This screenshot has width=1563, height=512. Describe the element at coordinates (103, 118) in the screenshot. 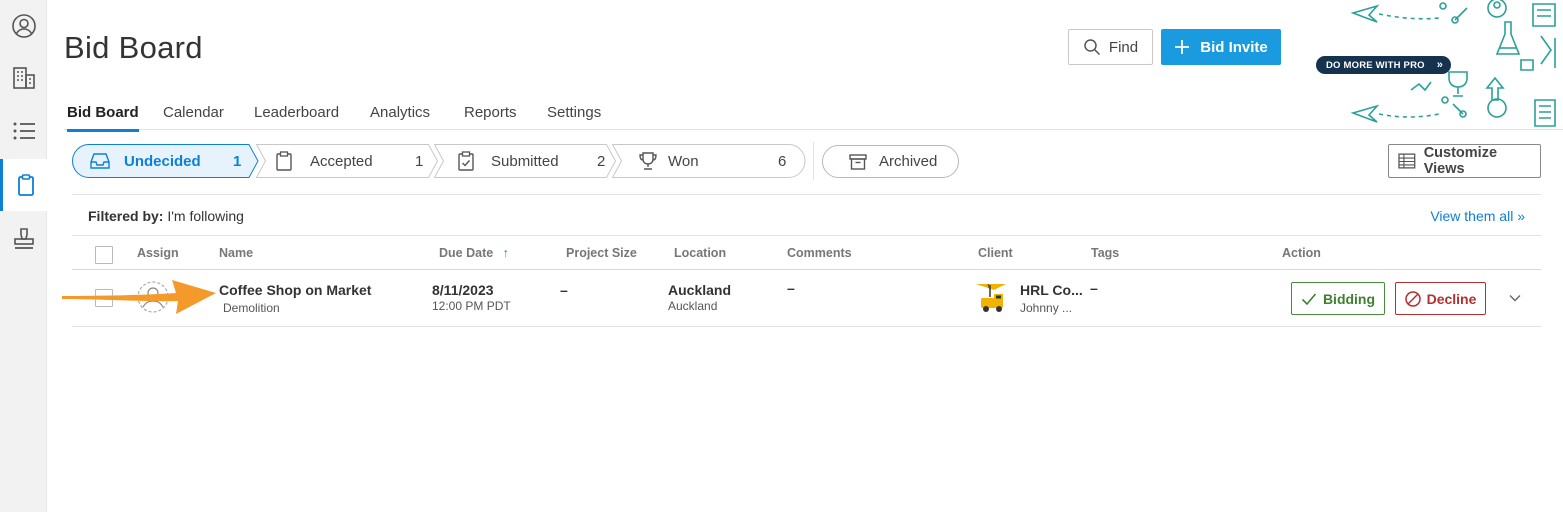

I see `tab-bid-board: Bid Board` at that location.